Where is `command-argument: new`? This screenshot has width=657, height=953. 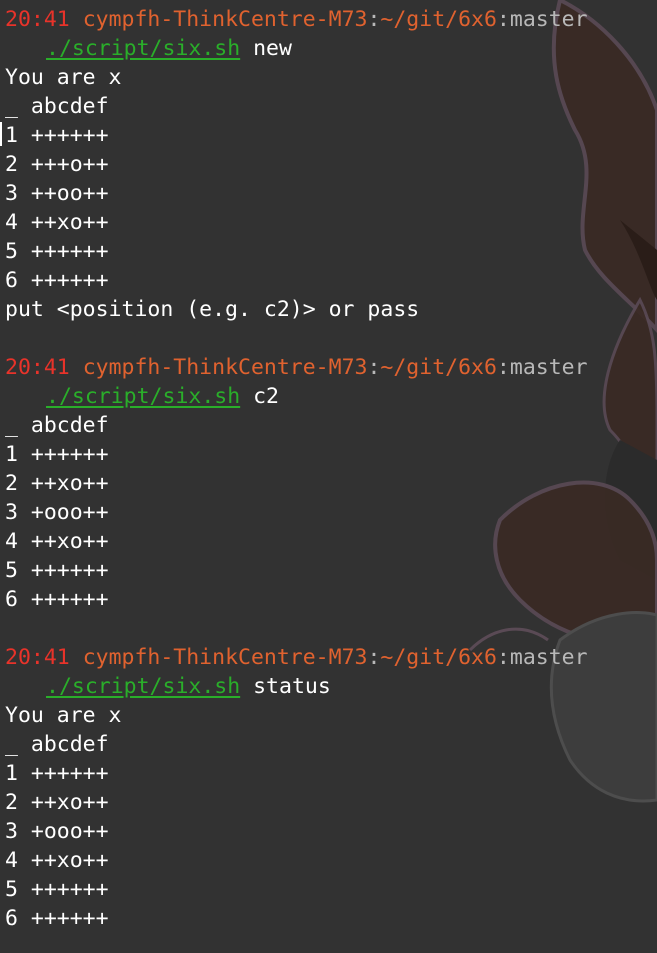
command-argument: new is located at coordinates (266, 48).